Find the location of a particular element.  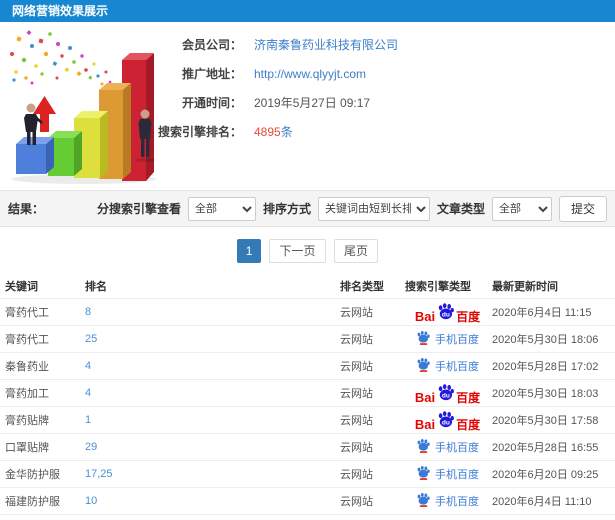

updated-time-cell: 2020年5月28日 16:55 is located at coordinates (545, 448).